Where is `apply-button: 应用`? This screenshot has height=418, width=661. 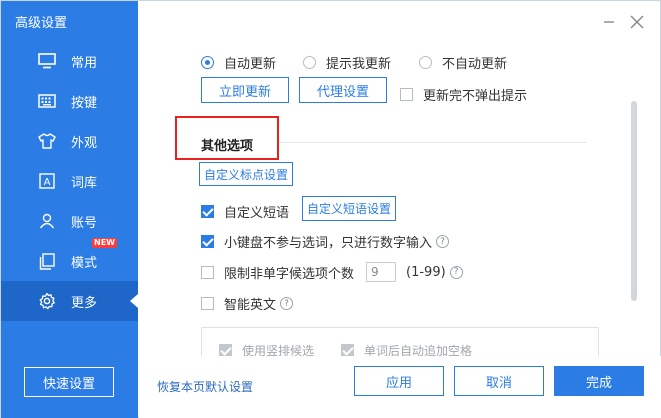 apply-button: 应用 is located at coordinates (399, 381).